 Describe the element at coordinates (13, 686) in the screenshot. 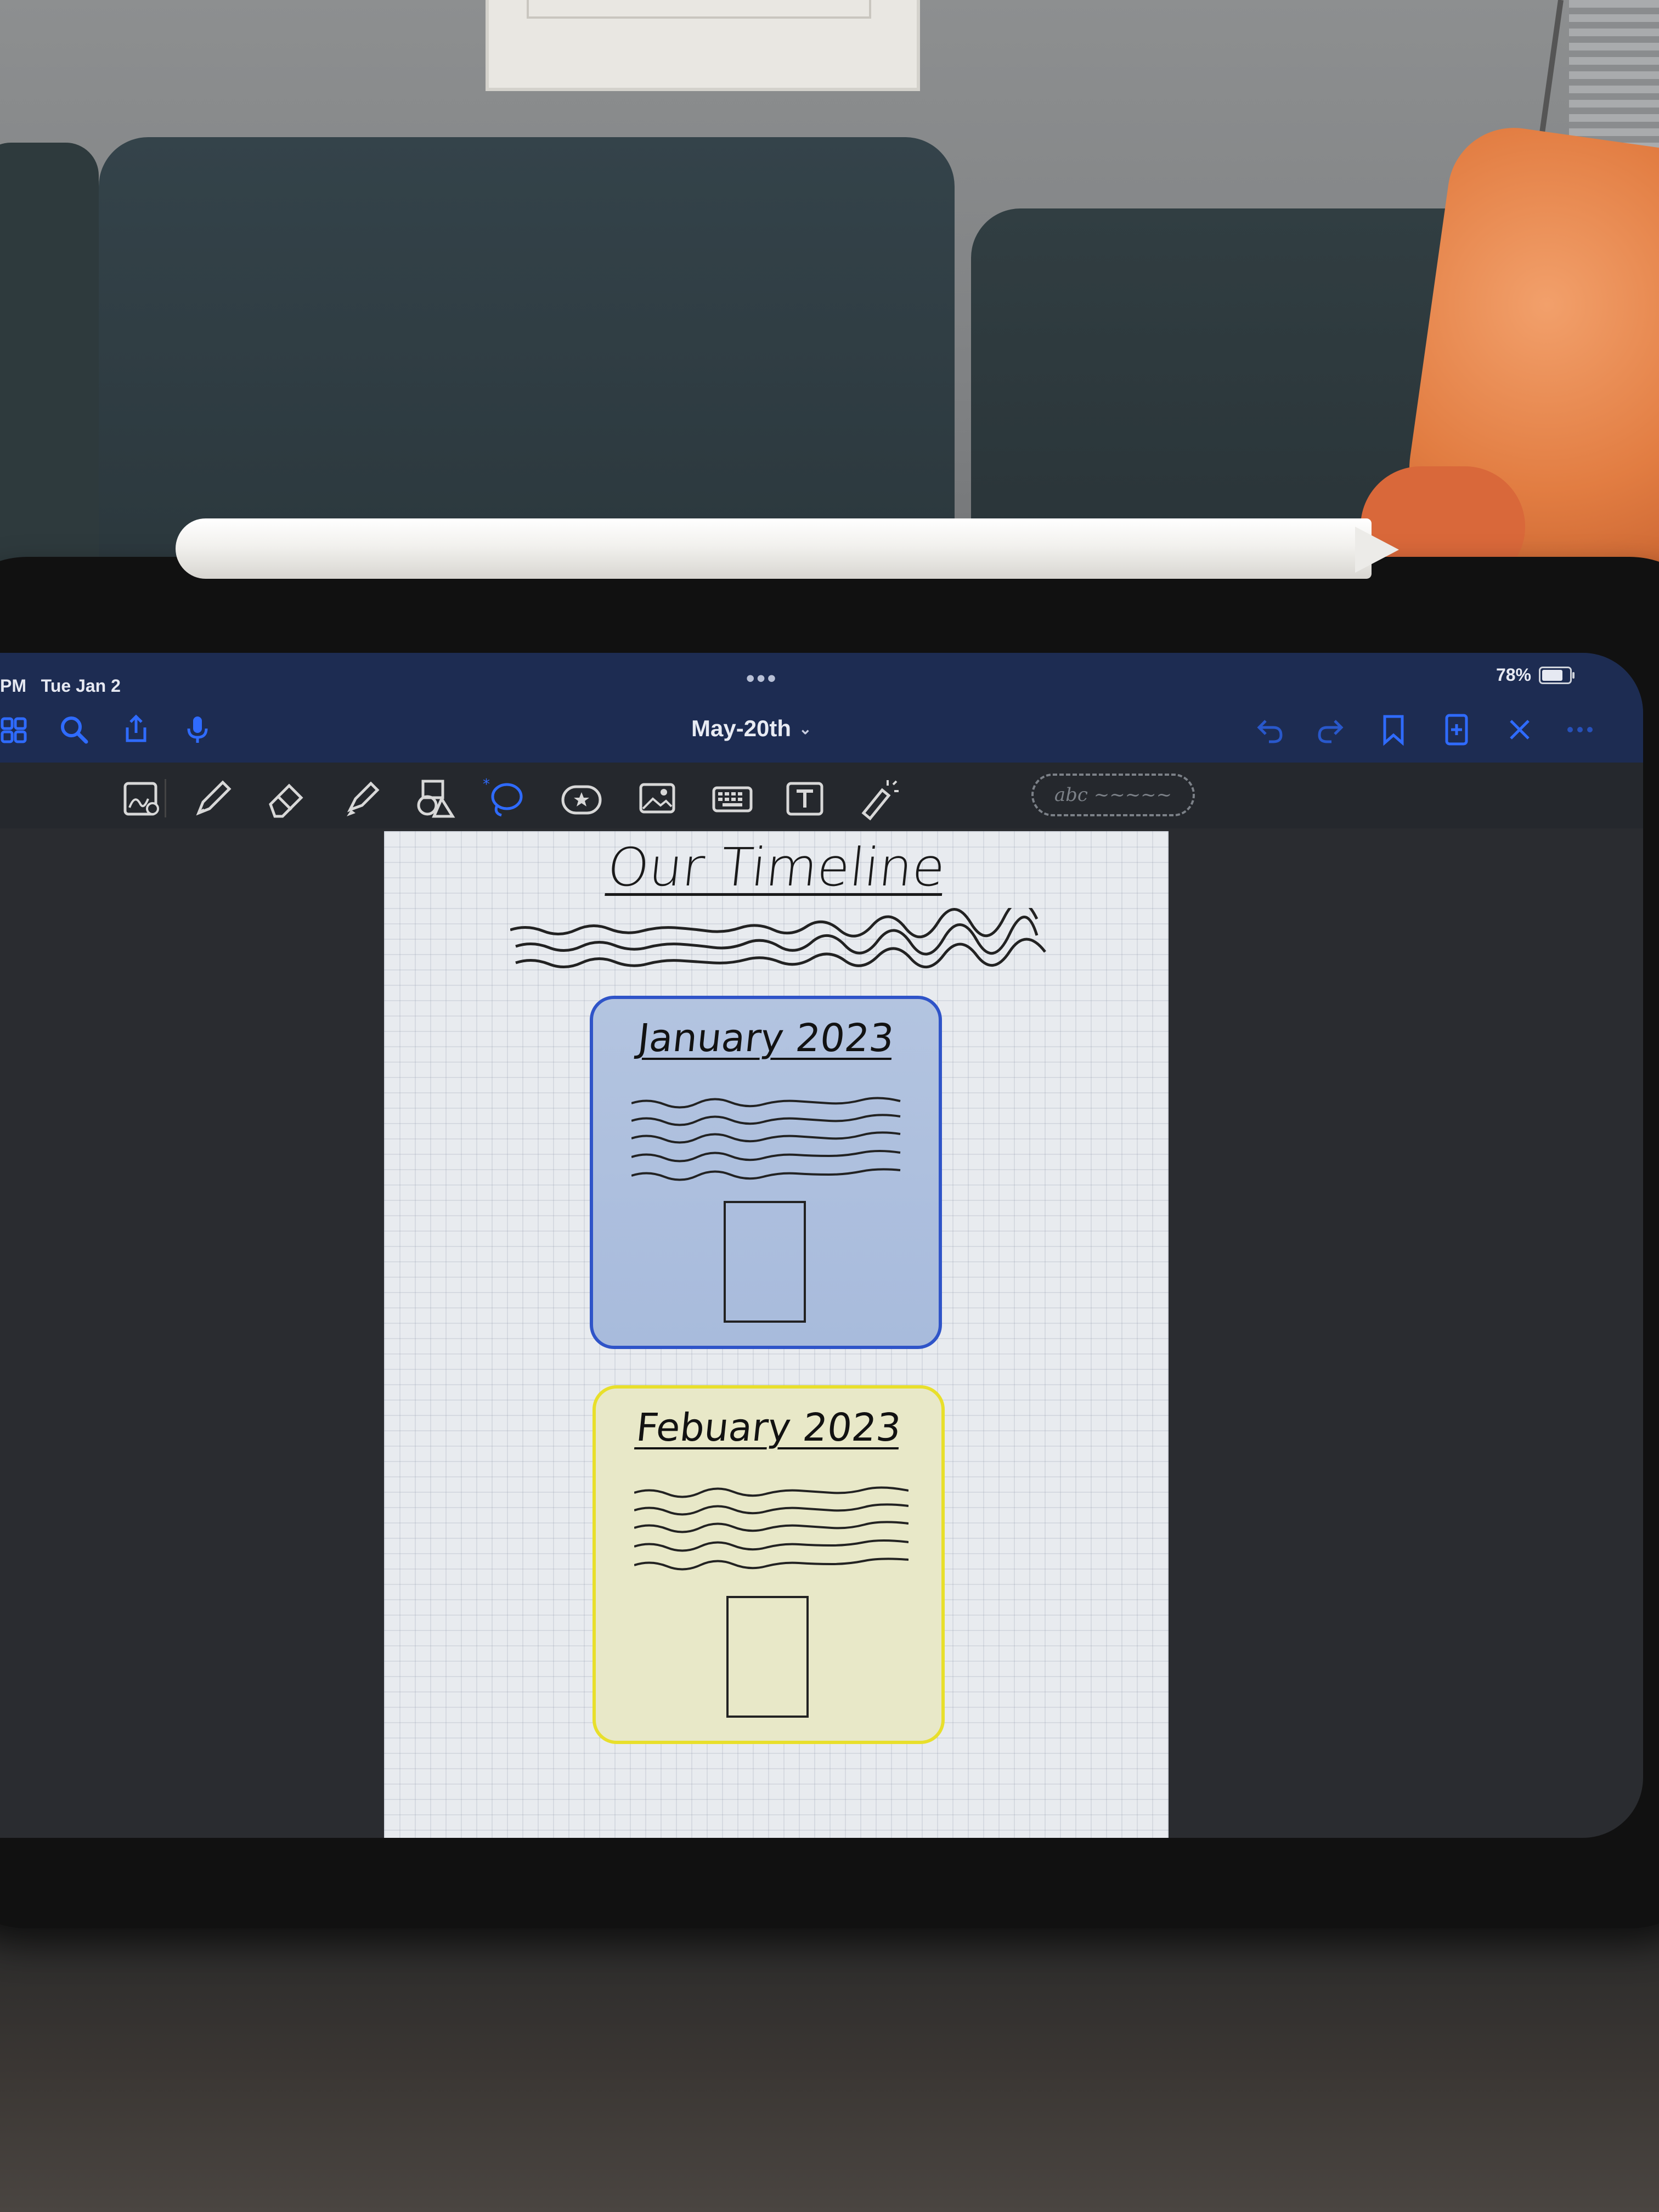

I see `status-time-text: PM` at that location.